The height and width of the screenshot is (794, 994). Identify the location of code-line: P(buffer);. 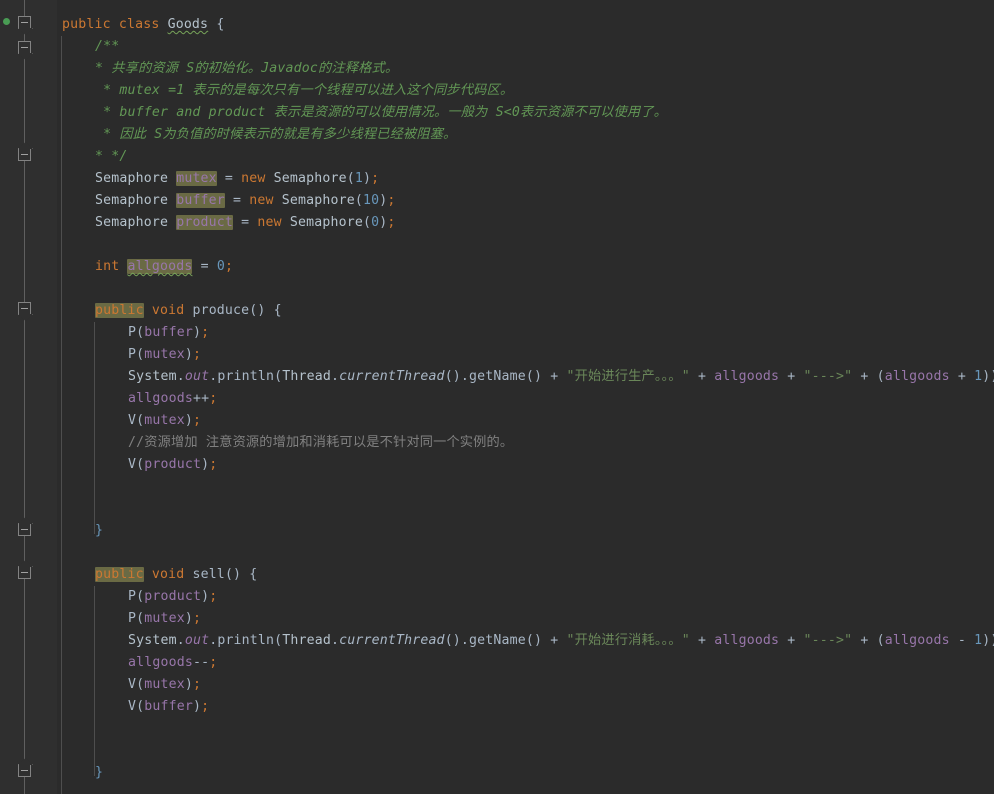
(168, 333).